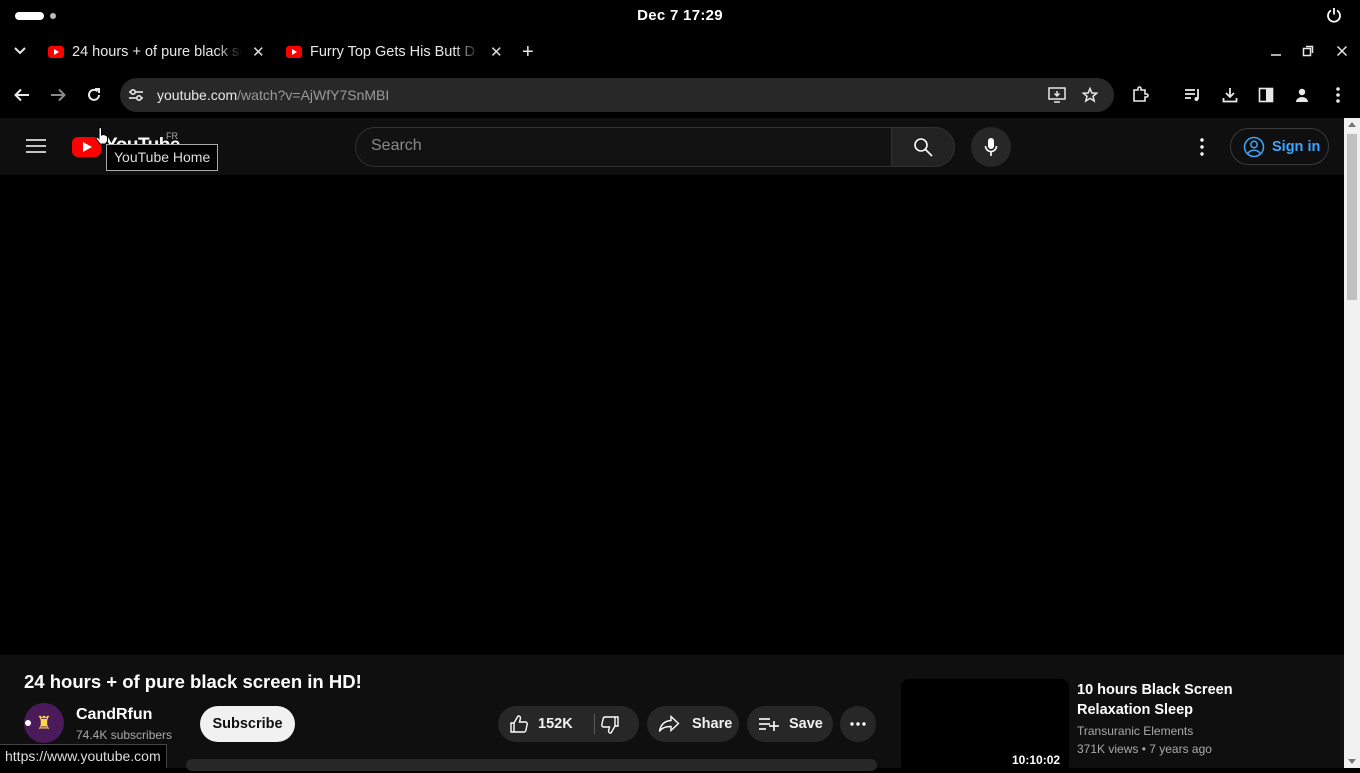 The height and width of the screenshot is (773, 1360). I want to click on tab-search-chevron-icon, so click(20, 51).